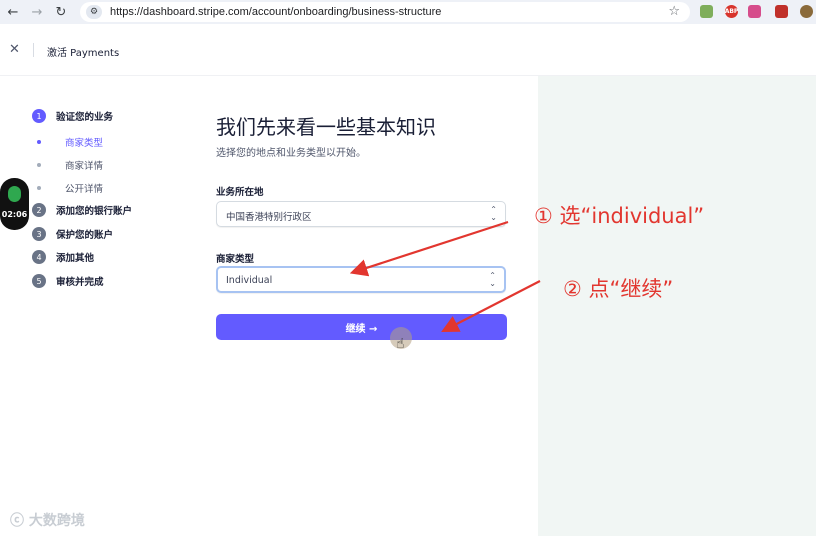 Image resolution: width=816 pixels, height=536 pixels. I want to click on watermark-icon: ⓒ, so click(17, 521).